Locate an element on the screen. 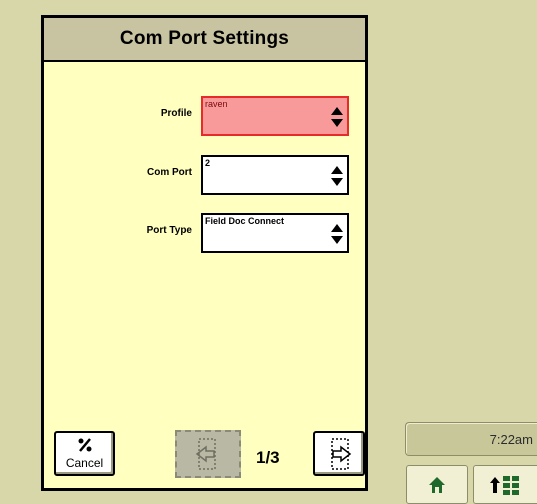 The image size is (537, 504). cancel-button: Cancel is located at coordinates (84, 453).